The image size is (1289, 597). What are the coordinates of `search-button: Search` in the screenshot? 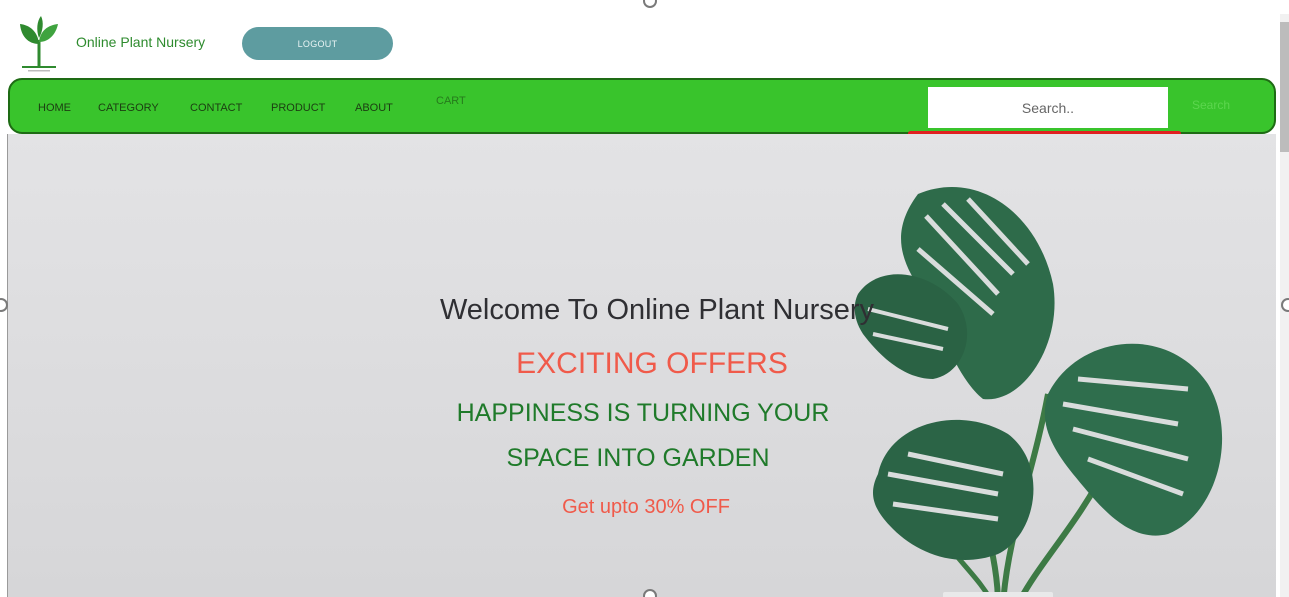 It's located at (1211, 105).